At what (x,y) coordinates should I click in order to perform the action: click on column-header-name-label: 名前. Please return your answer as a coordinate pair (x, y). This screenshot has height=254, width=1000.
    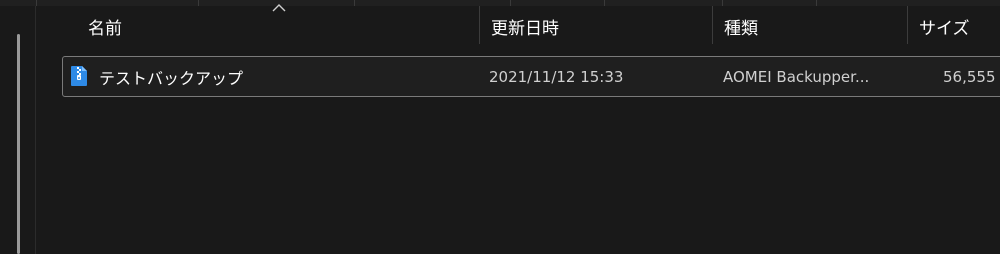
    Looking at the image, I should click on (105, 28).